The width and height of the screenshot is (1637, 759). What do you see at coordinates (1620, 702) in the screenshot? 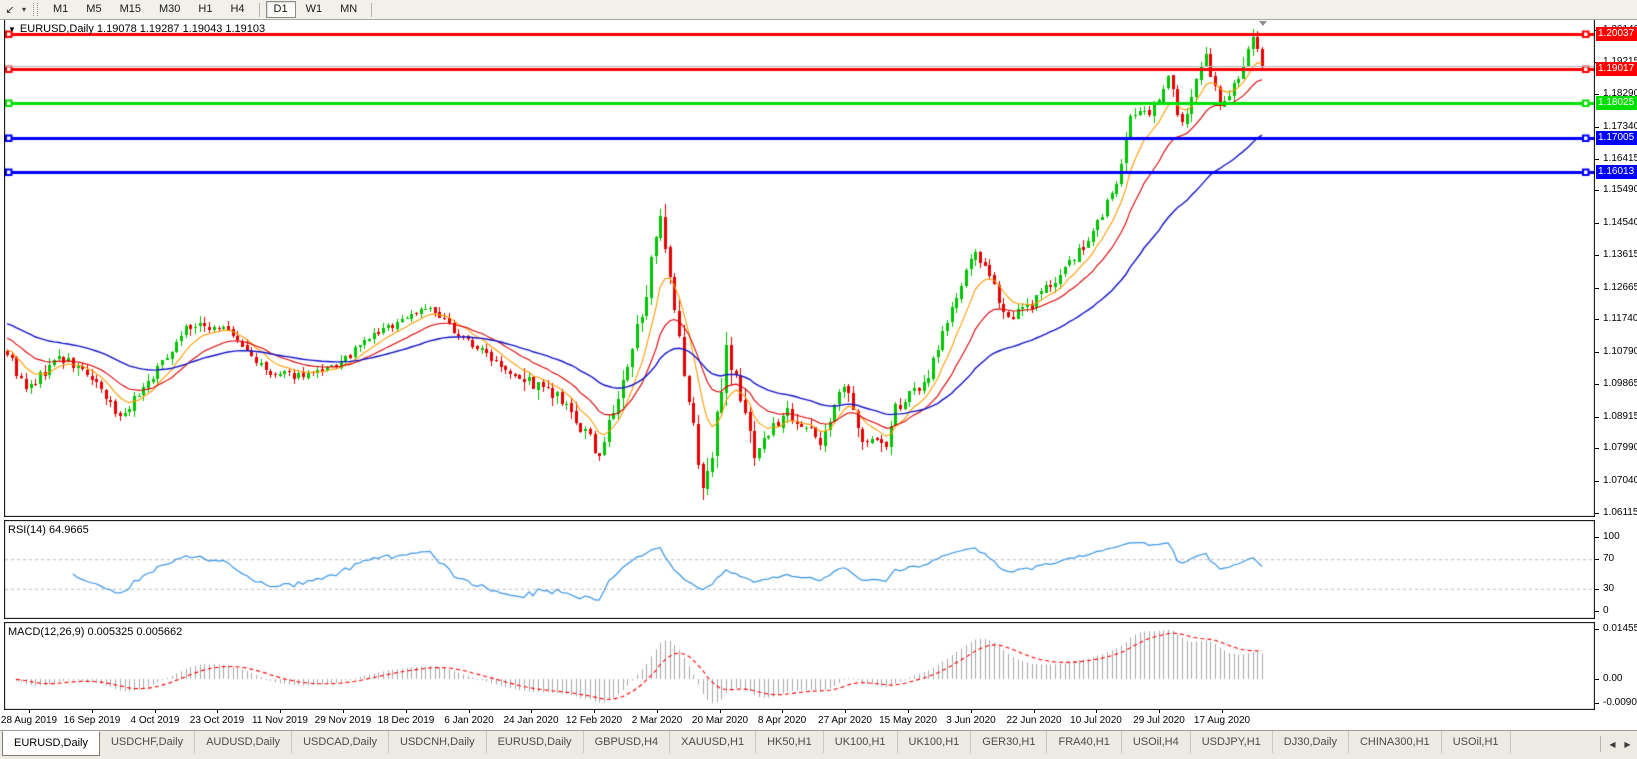
I see `macd-tick-label: -0.009003` at bounding box center [1620, 702].